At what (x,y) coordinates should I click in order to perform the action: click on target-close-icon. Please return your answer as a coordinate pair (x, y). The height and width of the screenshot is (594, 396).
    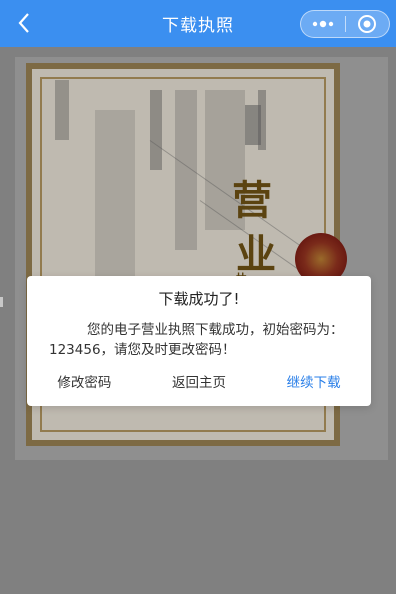
    Looking at the image, I should click on (367, 24).